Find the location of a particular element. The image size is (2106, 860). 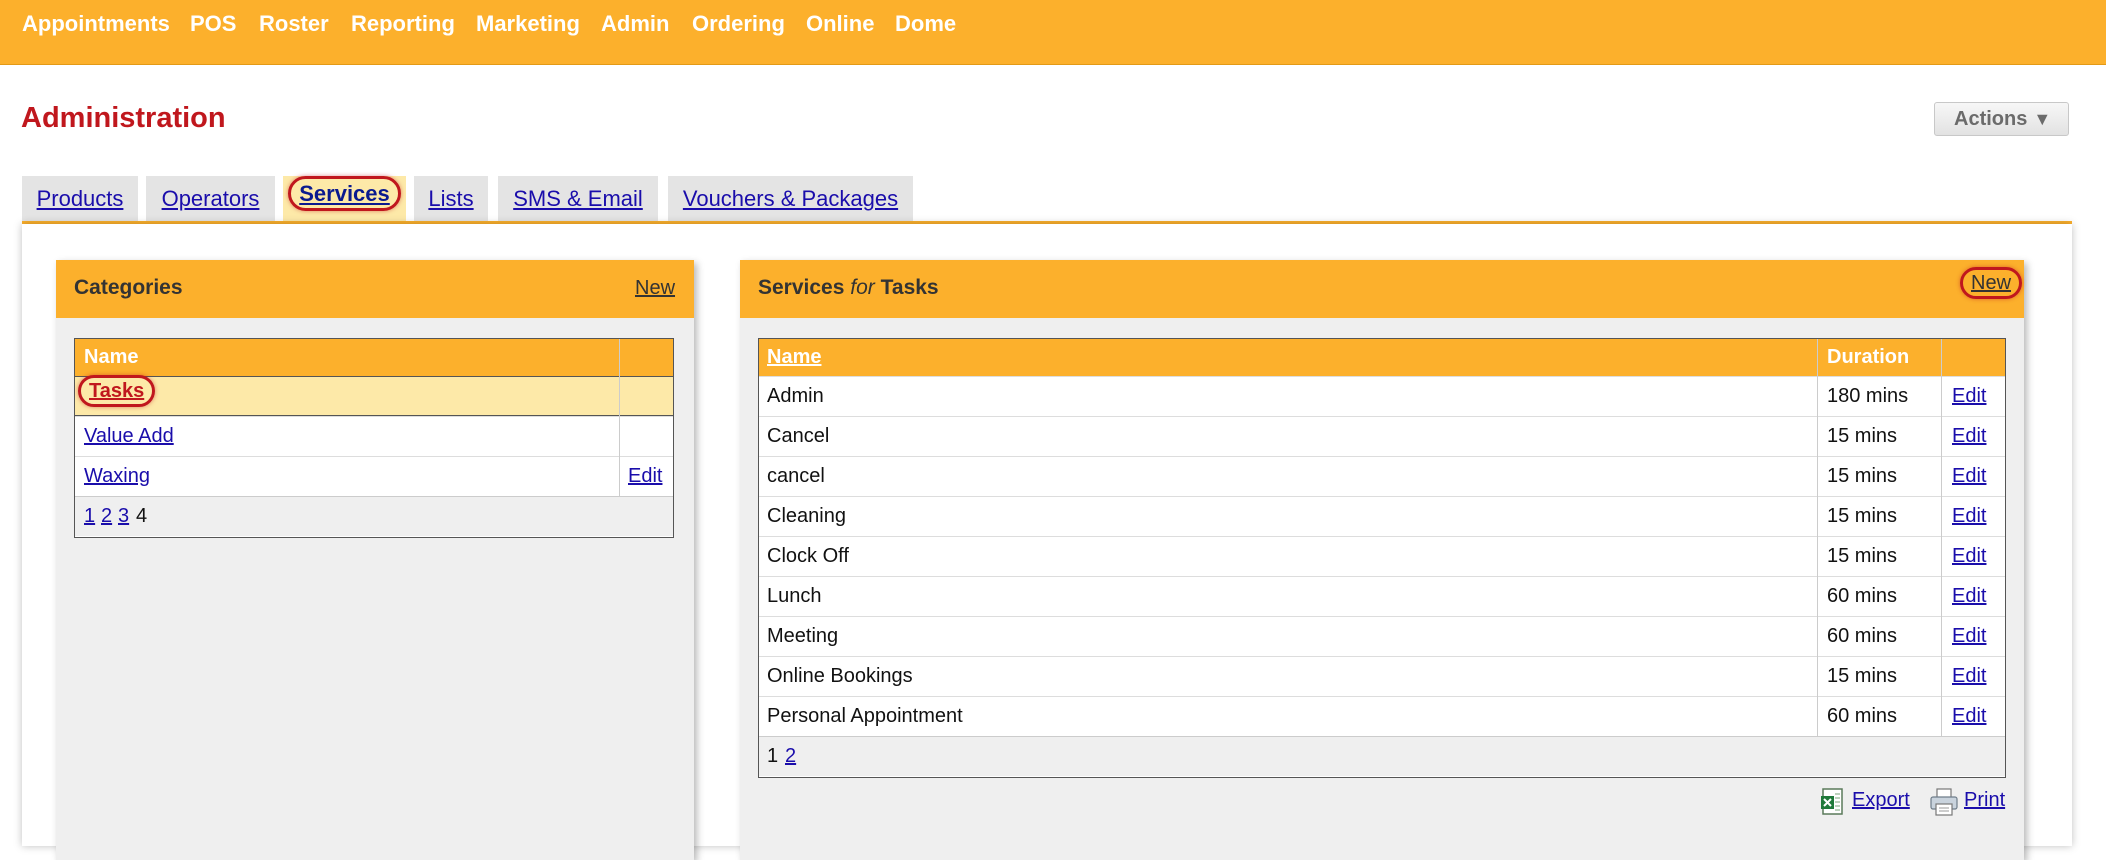

service-row: Clock Off 15 mins Edit is located at coordinates (1382, 556).